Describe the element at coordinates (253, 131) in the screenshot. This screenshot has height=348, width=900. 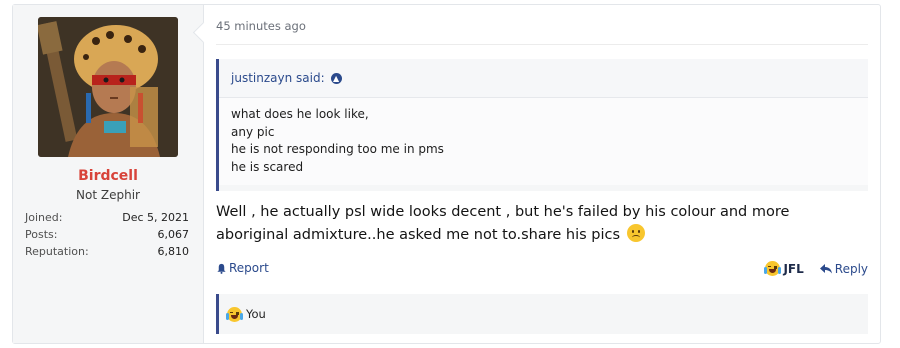
I see `quote-line: any pic` at that location.